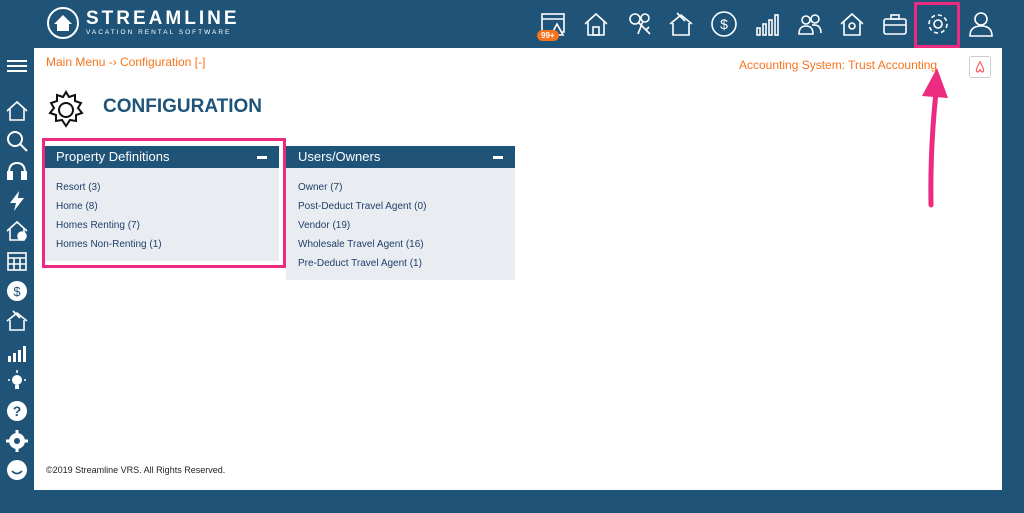  I want to click on property-definitions-highlight-box, so click(164, 203).